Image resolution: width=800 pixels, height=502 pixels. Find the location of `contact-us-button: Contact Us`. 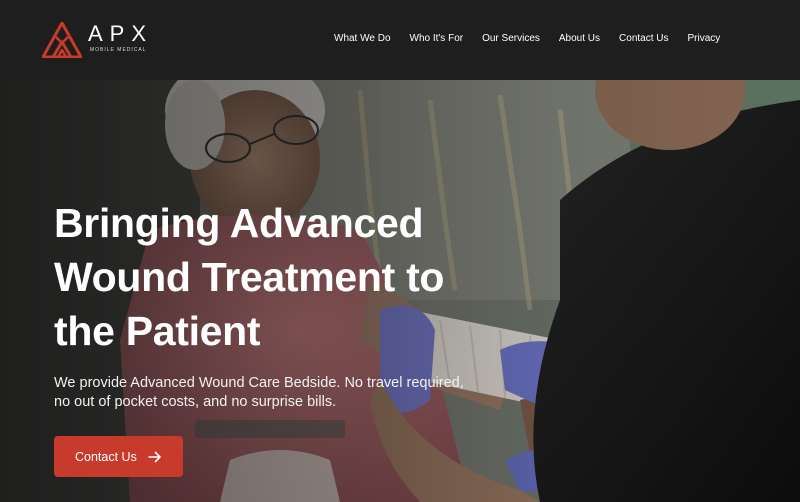

contact-us-button: Contact Us is located at coordinates (118, 456).